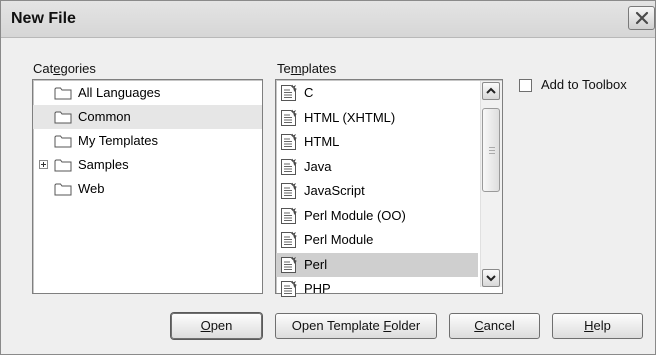 This screenshot has height=355, width=656. I want to click on template-item-perl: Perl, so click(377, 264).